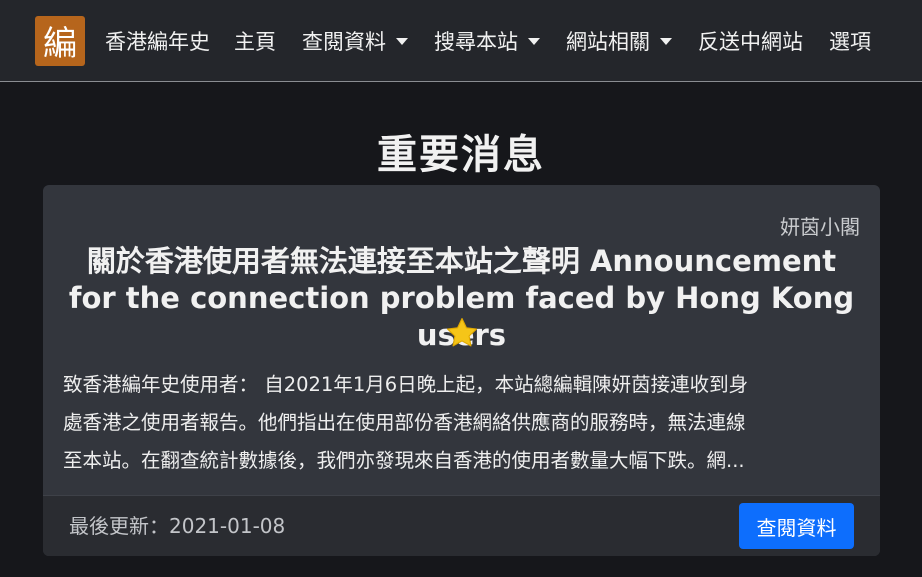 The height and width of the screenshot is (577, 922). I want to click on page-title: 重要消息, so click(461, 155).